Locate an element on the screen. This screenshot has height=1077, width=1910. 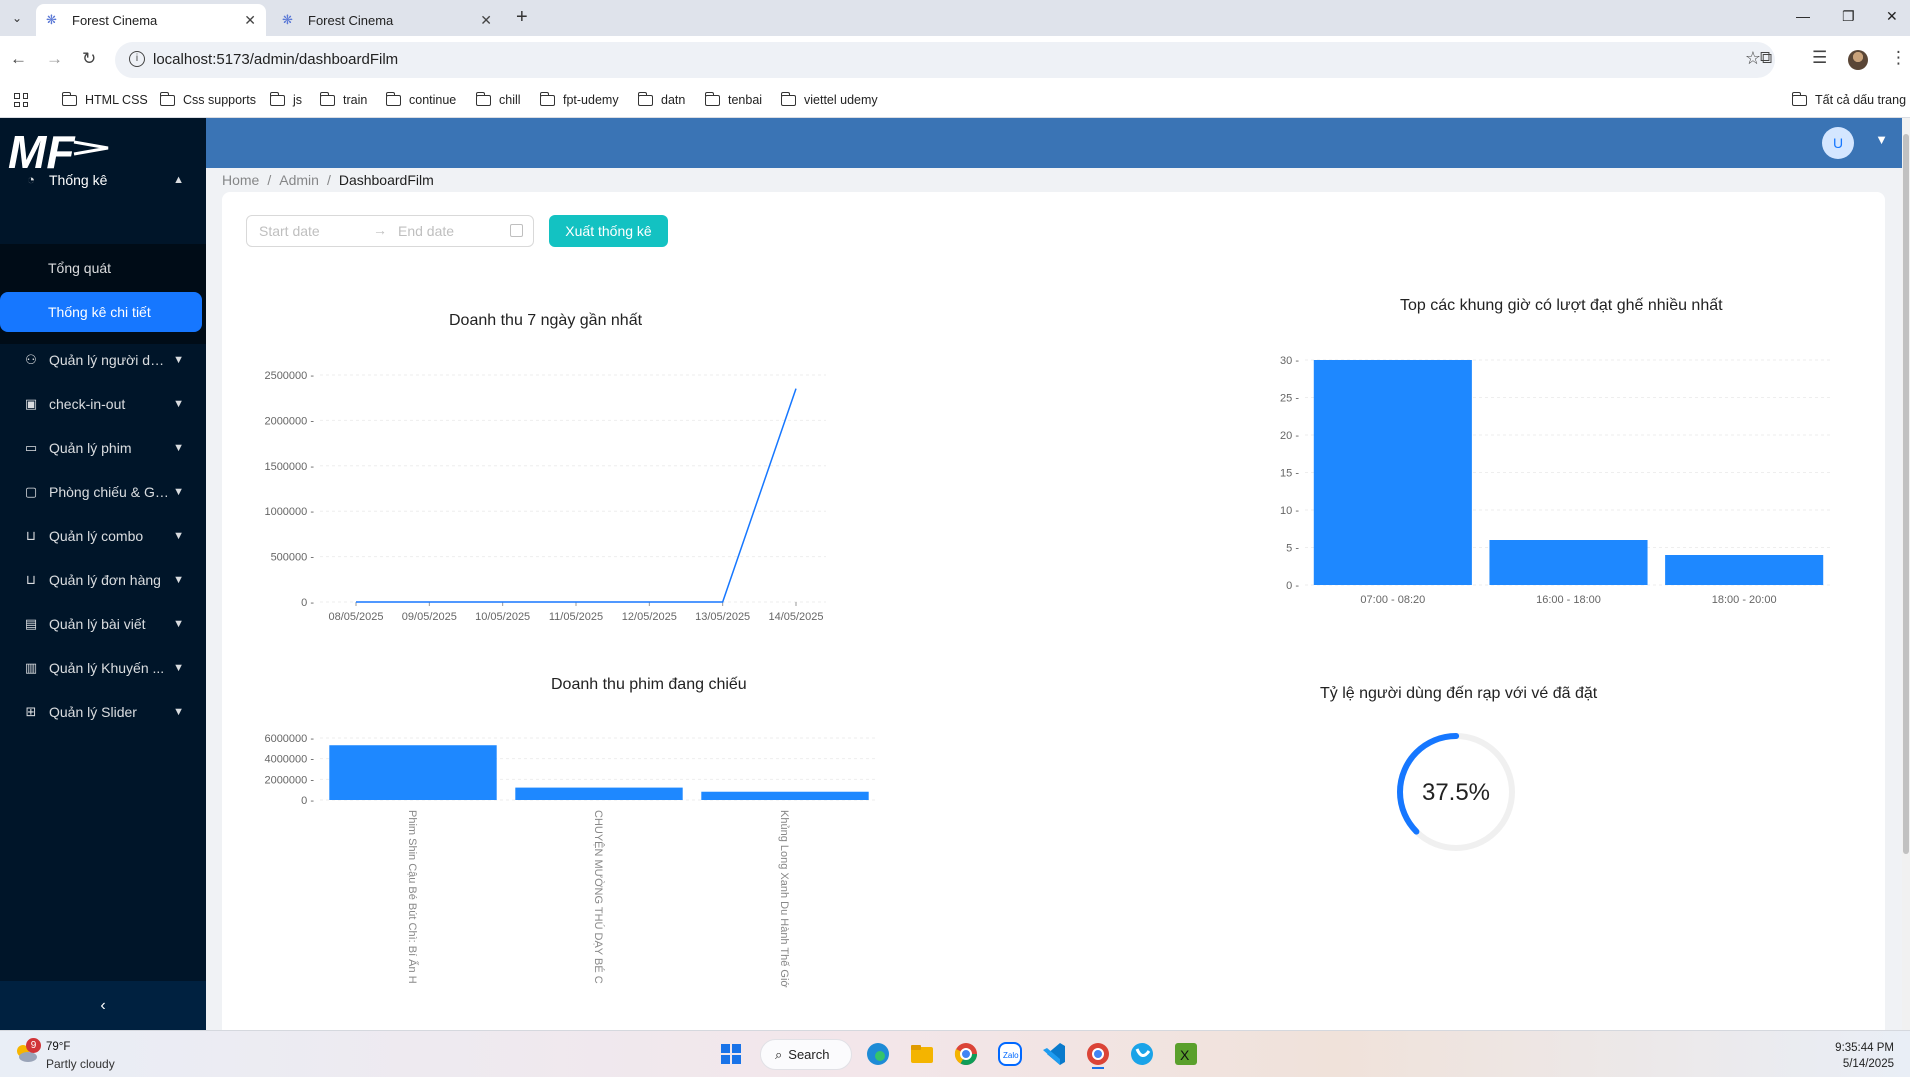
end-date-input: End date is located at coordinates (426, 231).